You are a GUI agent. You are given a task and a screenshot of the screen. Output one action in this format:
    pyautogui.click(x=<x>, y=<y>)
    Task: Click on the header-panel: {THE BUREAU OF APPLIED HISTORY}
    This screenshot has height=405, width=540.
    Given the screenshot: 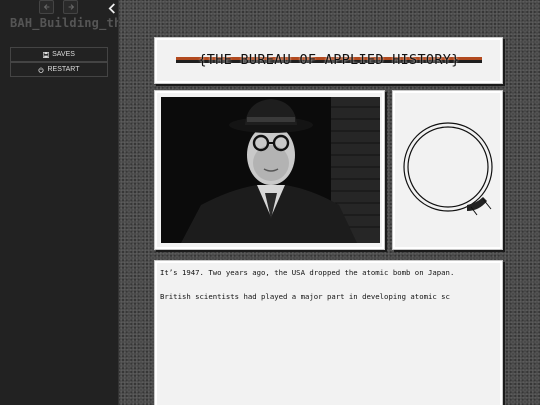 What is the action you would take?
    pyautogui.click(x=328, y=60)
    